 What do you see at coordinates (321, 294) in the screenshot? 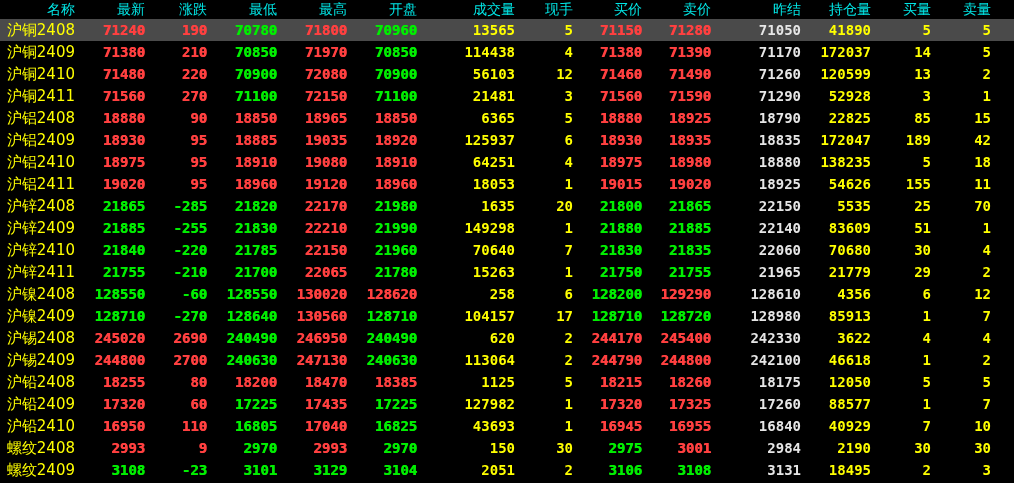
I see `table-cell: 130020` at bounding box center [321, 294].